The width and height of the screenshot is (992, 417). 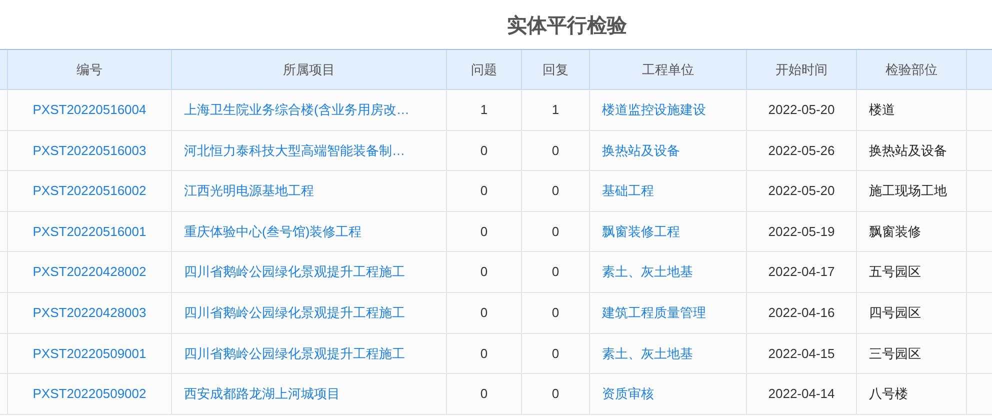 I want to click on code-link: PXST20220509001, so click(x=89, y=354).